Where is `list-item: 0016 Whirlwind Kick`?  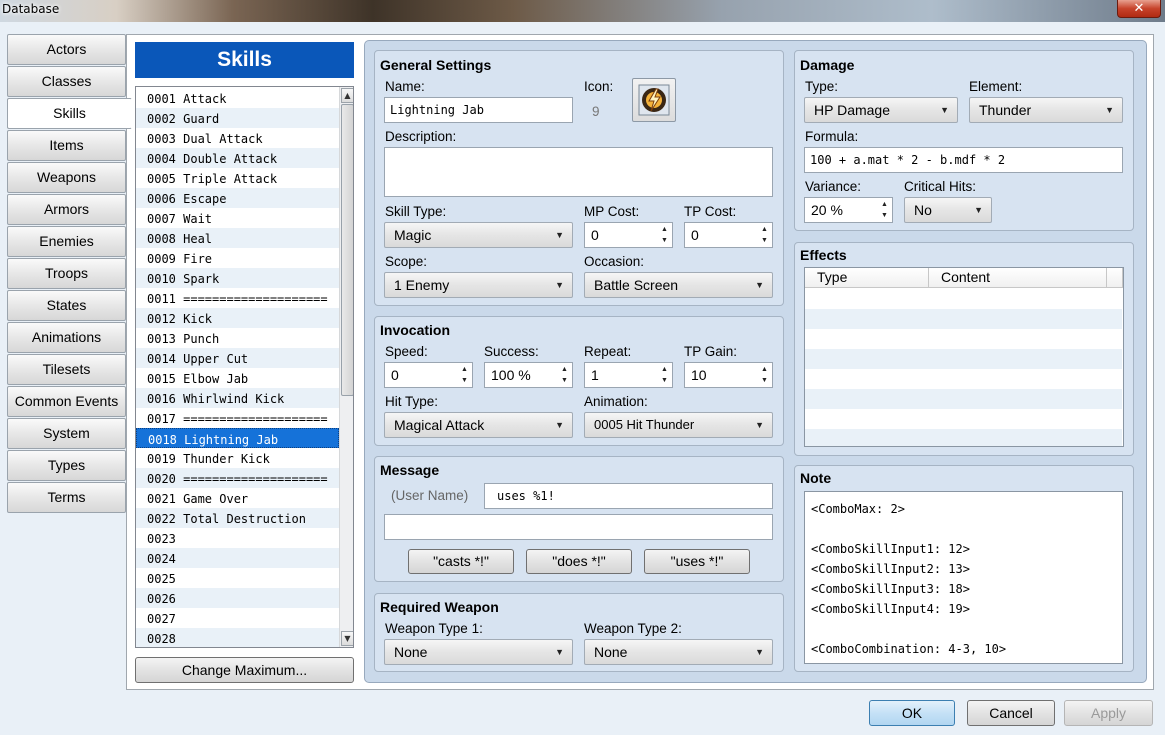
list-item: 0016 Whirlwind Kick is located at coordinates (237, 398).